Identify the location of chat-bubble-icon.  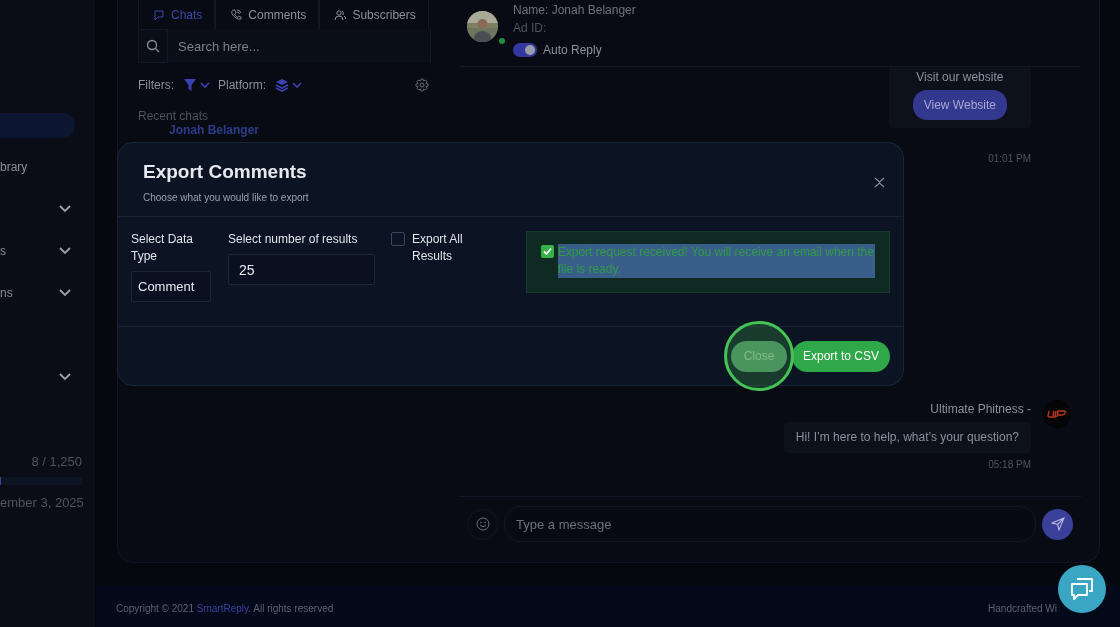
(159, 14).